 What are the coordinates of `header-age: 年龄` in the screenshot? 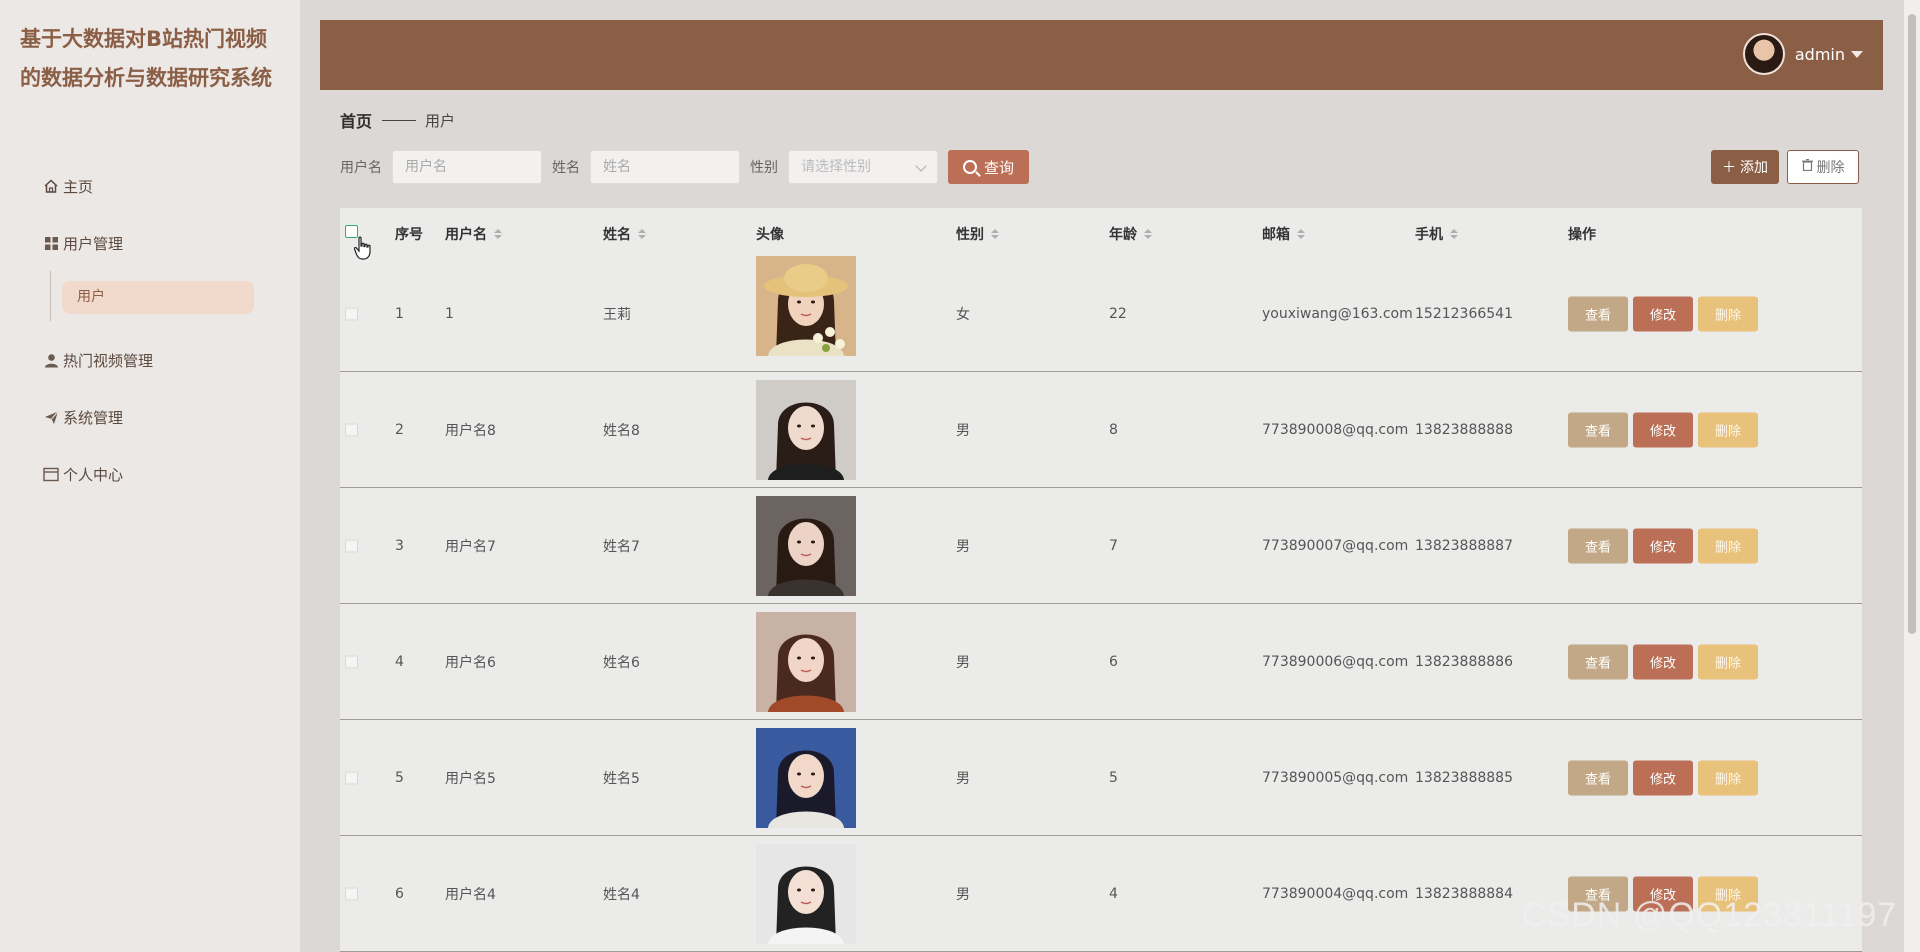 It's located at (1130, 234).